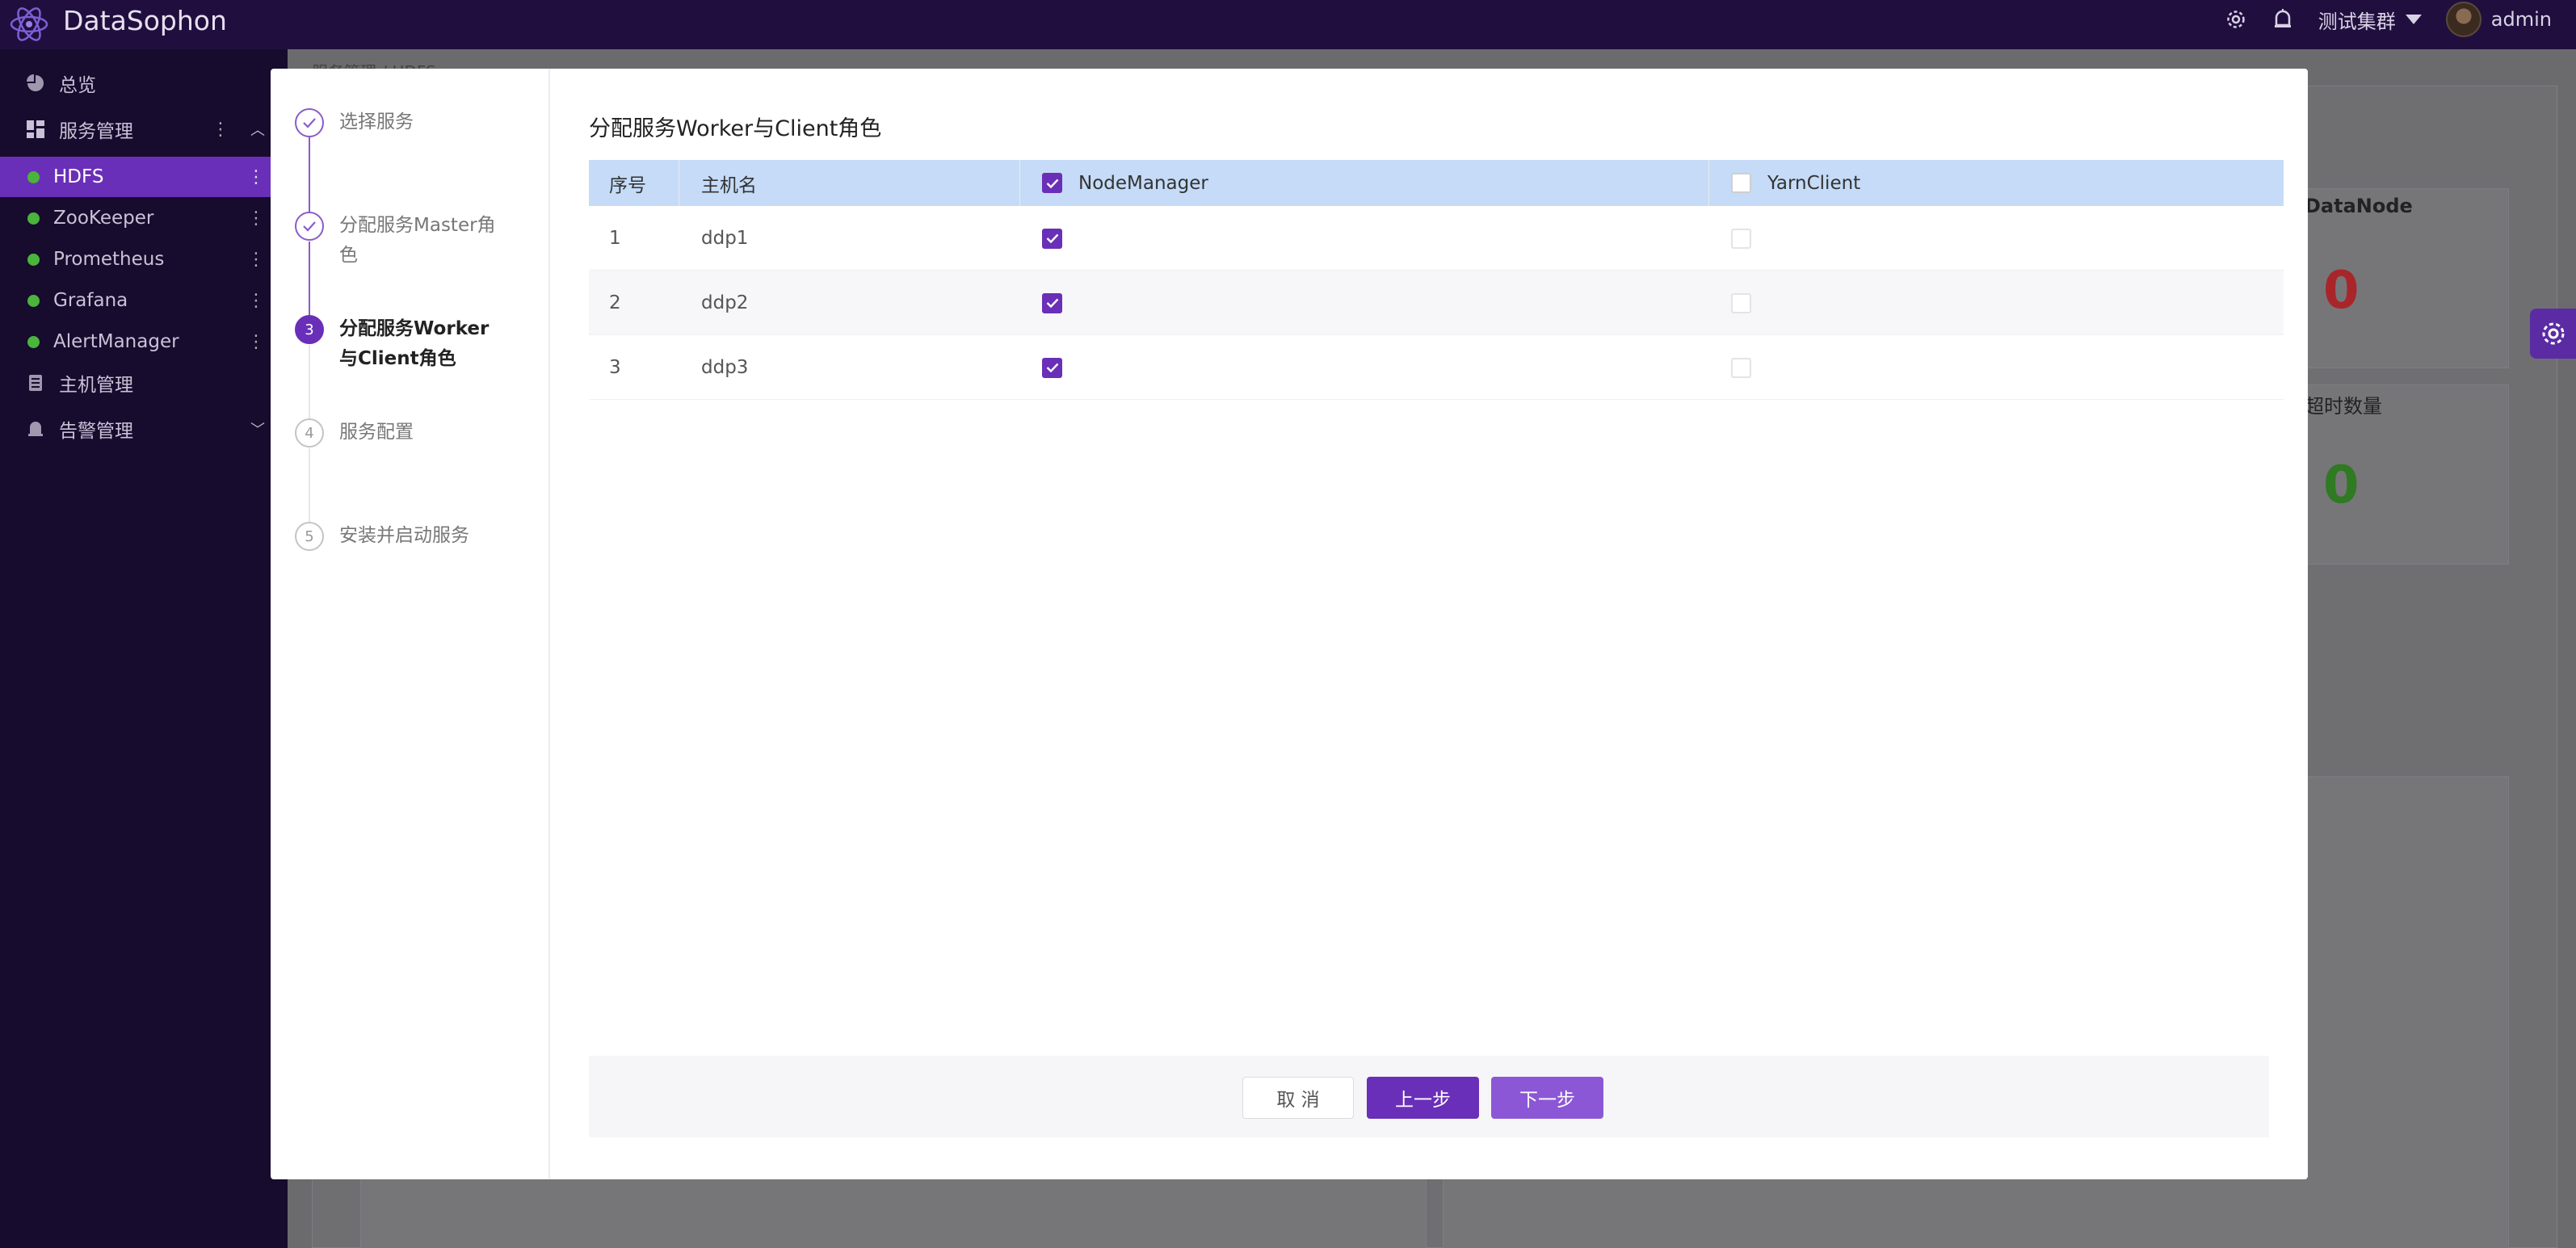  I want to click on cell-index: 2, so click(615, 302).